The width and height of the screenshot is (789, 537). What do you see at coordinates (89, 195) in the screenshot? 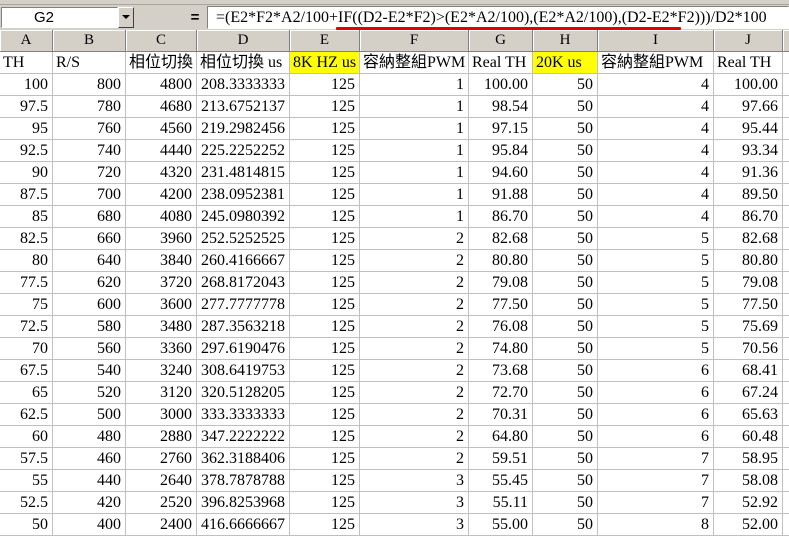
I see `cell-B7: 700` at bounding box center [89, 195].